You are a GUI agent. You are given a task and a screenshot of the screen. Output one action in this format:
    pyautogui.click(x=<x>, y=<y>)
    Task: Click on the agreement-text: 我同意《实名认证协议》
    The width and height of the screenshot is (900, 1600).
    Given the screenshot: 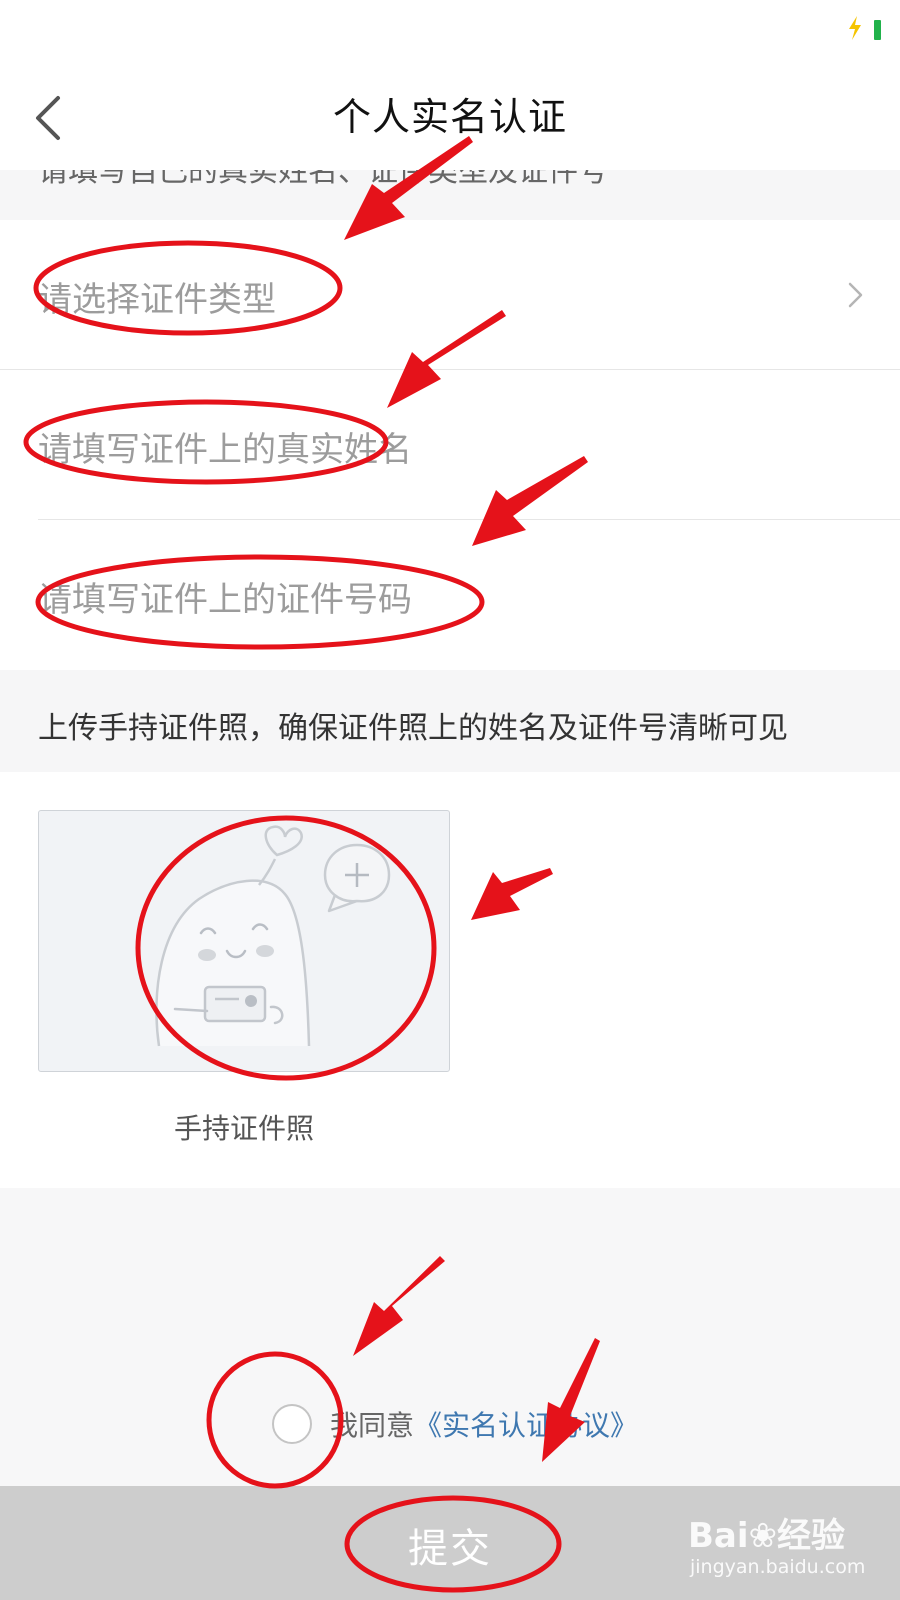 What is the action you would take?
    pyautogui.click(x=484, y=1424)
    